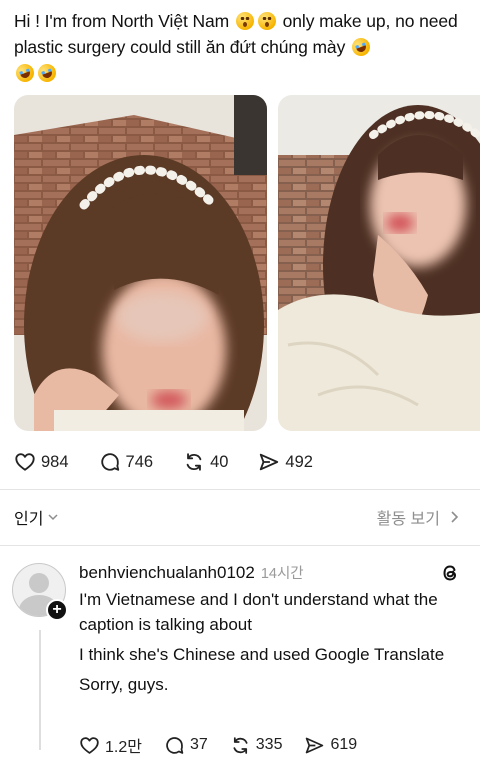  I want to click on reply-like-button: 1.2만, so click(110, 745).